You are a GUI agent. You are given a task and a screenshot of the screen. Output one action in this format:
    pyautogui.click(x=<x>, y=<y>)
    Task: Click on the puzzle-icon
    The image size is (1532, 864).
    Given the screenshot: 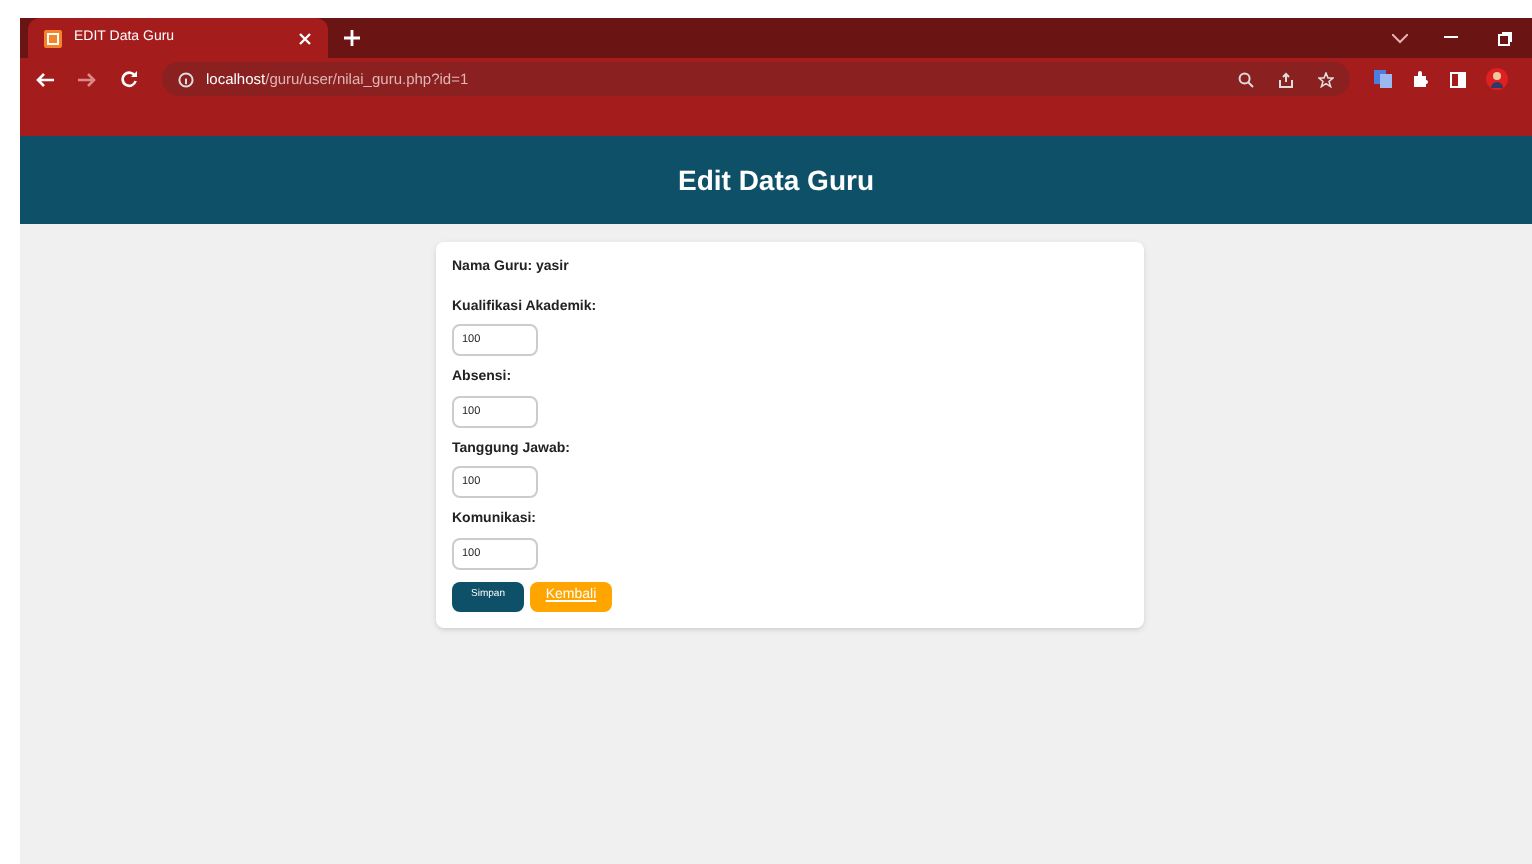 What is the action you would take?
    pyautogui.click(x=1421, y=79)
    